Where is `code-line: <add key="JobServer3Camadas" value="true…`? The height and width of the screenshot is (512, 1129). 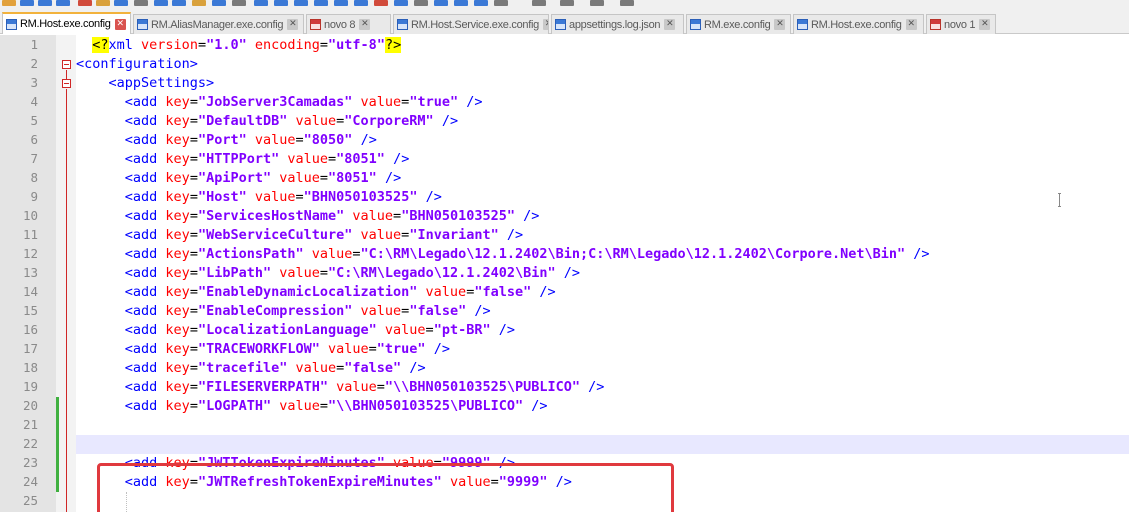
code-line: <add key="JobServer3Camadas" value="true… is located at coordinates (279, 102).